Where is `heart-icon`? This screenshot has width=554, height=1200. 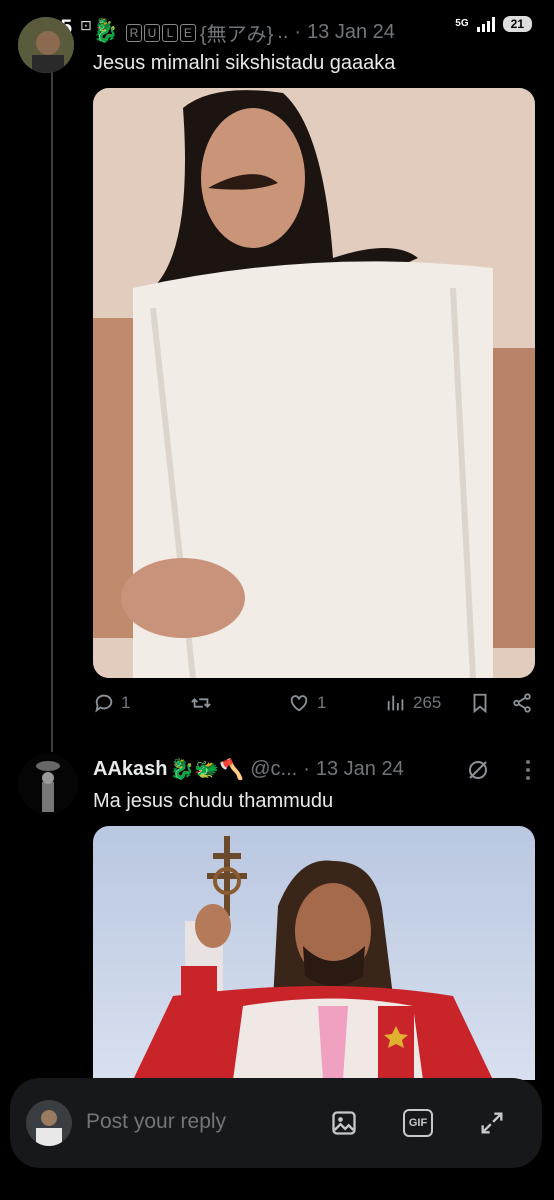
heart-icon is located at coordinates (299, 703).